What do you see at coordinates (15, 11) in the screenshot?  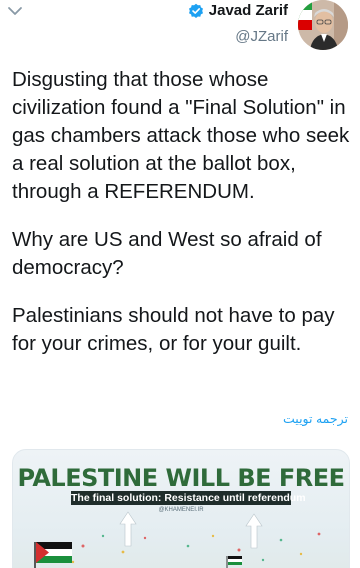 I see `chevron-down-icon` at bounding box center [15, 11].